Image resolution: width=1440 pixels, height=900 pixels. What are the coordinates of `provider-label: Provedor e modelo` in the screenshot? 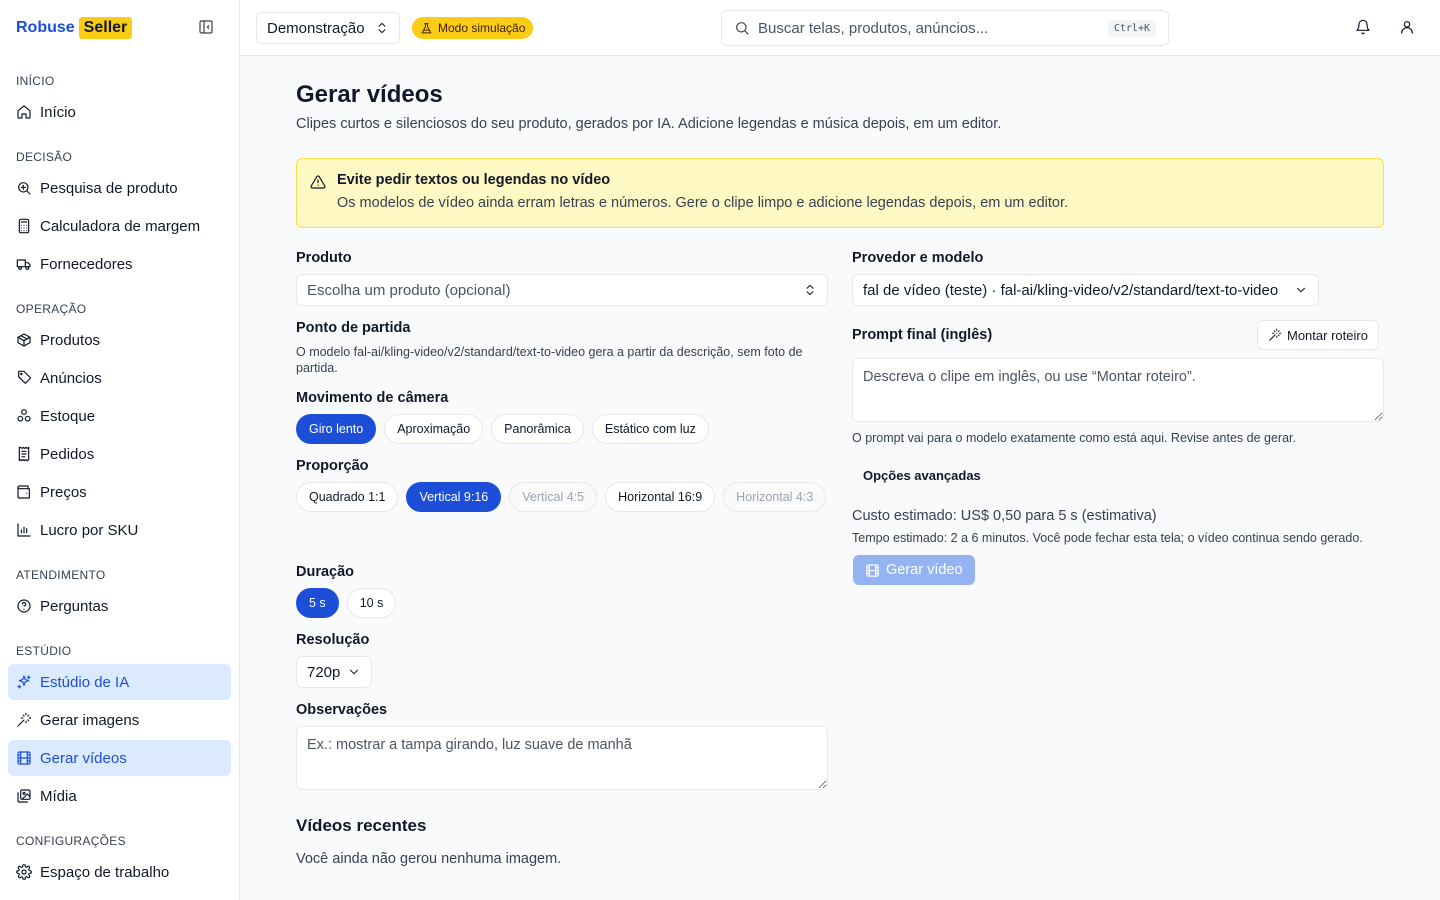 It's located at (918, 258).